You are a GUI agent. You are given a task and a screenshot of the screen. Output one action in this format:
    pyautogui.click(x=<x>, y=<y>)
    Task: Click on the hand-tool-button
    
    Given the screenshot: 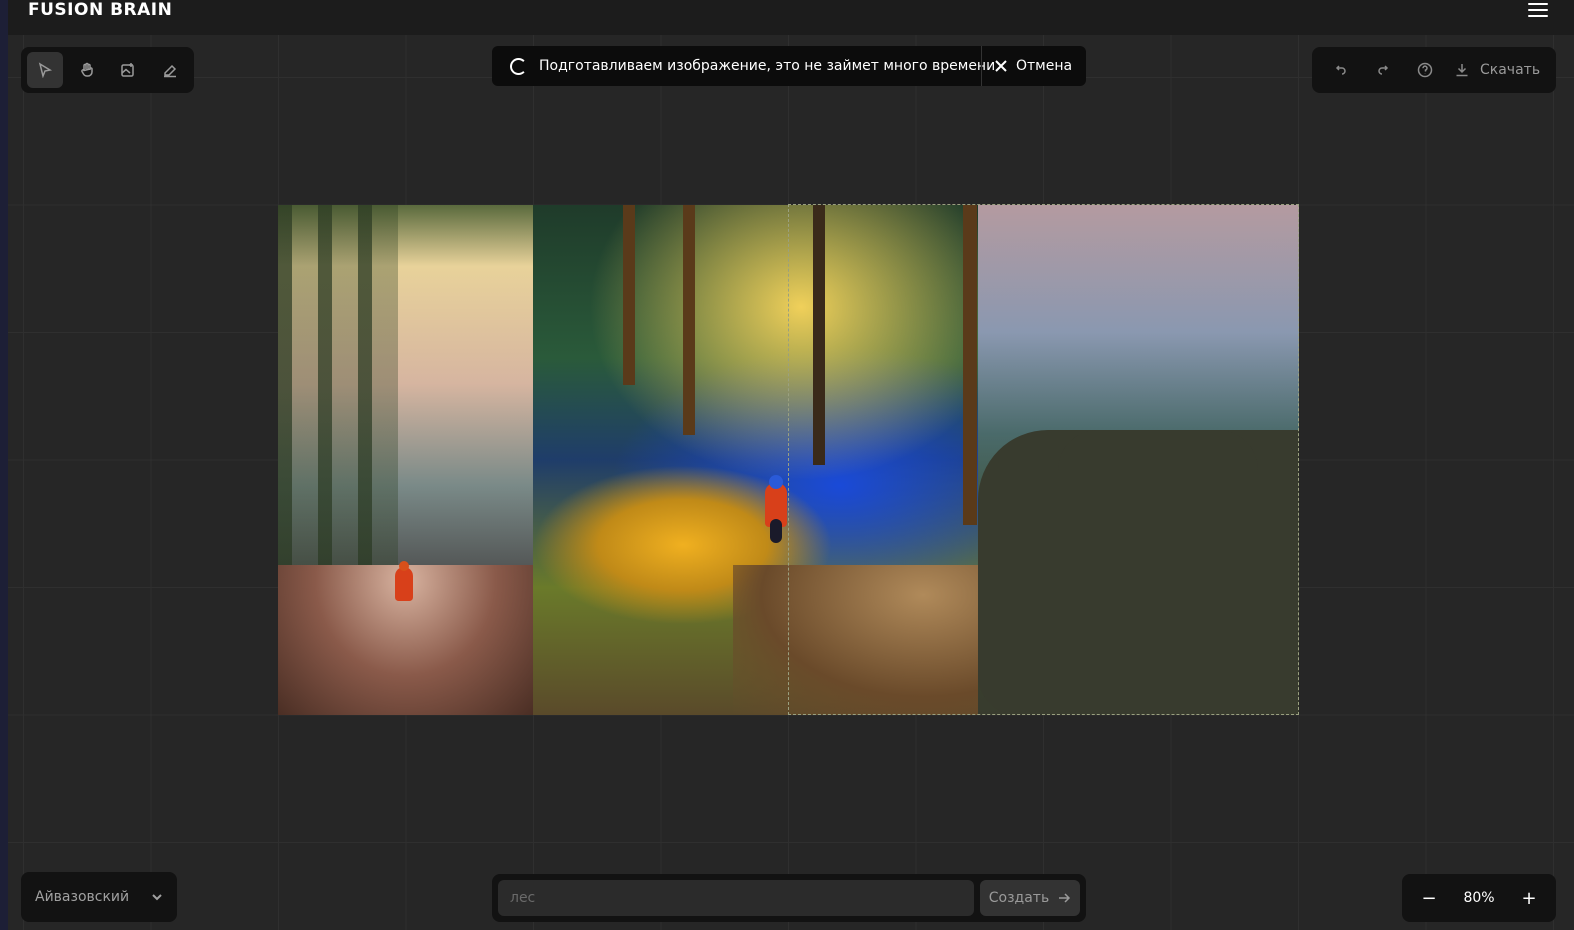 What is the action you would take?
    pyautogui.click(x=87, y=70)
    